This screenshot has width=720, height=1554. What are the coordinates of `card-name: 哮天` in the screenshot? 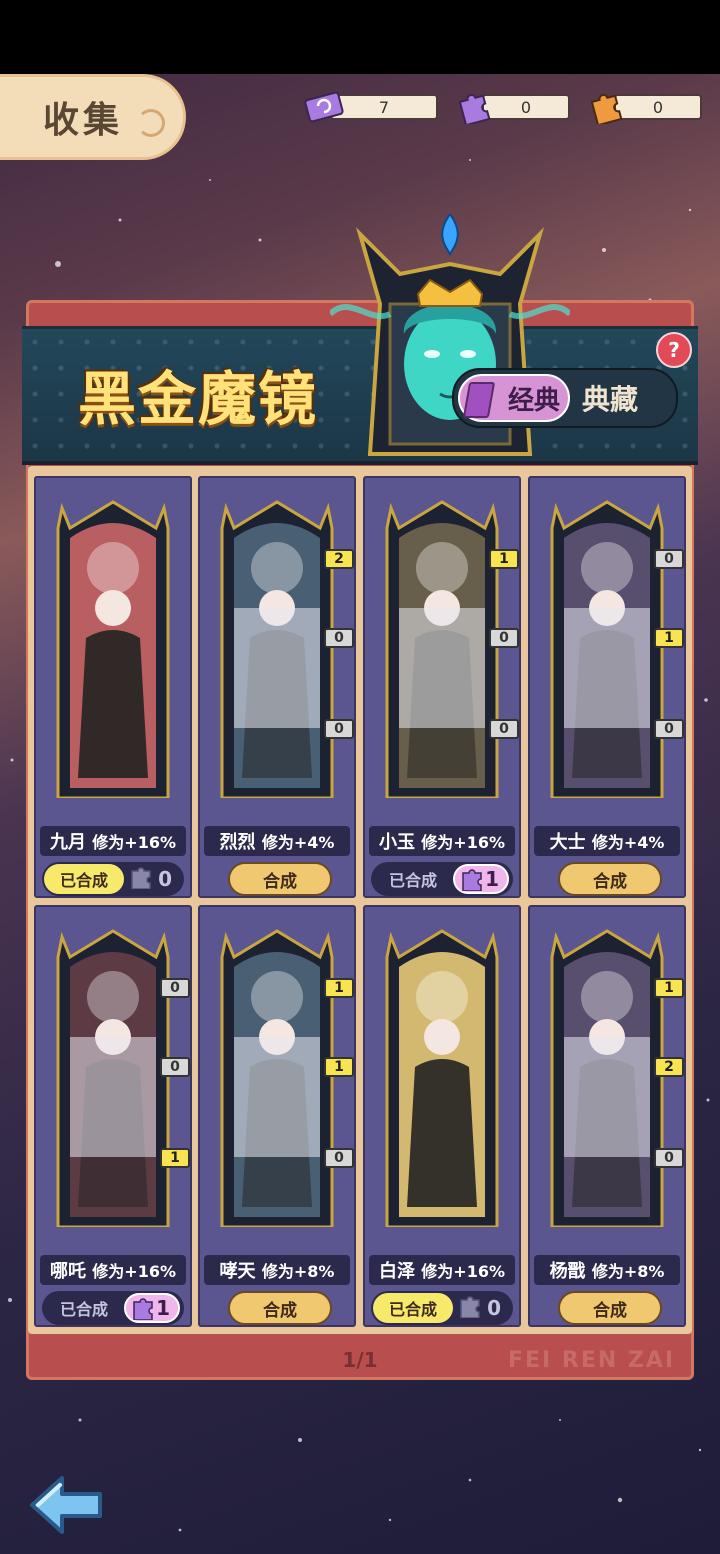 It's located at (237, 1271).